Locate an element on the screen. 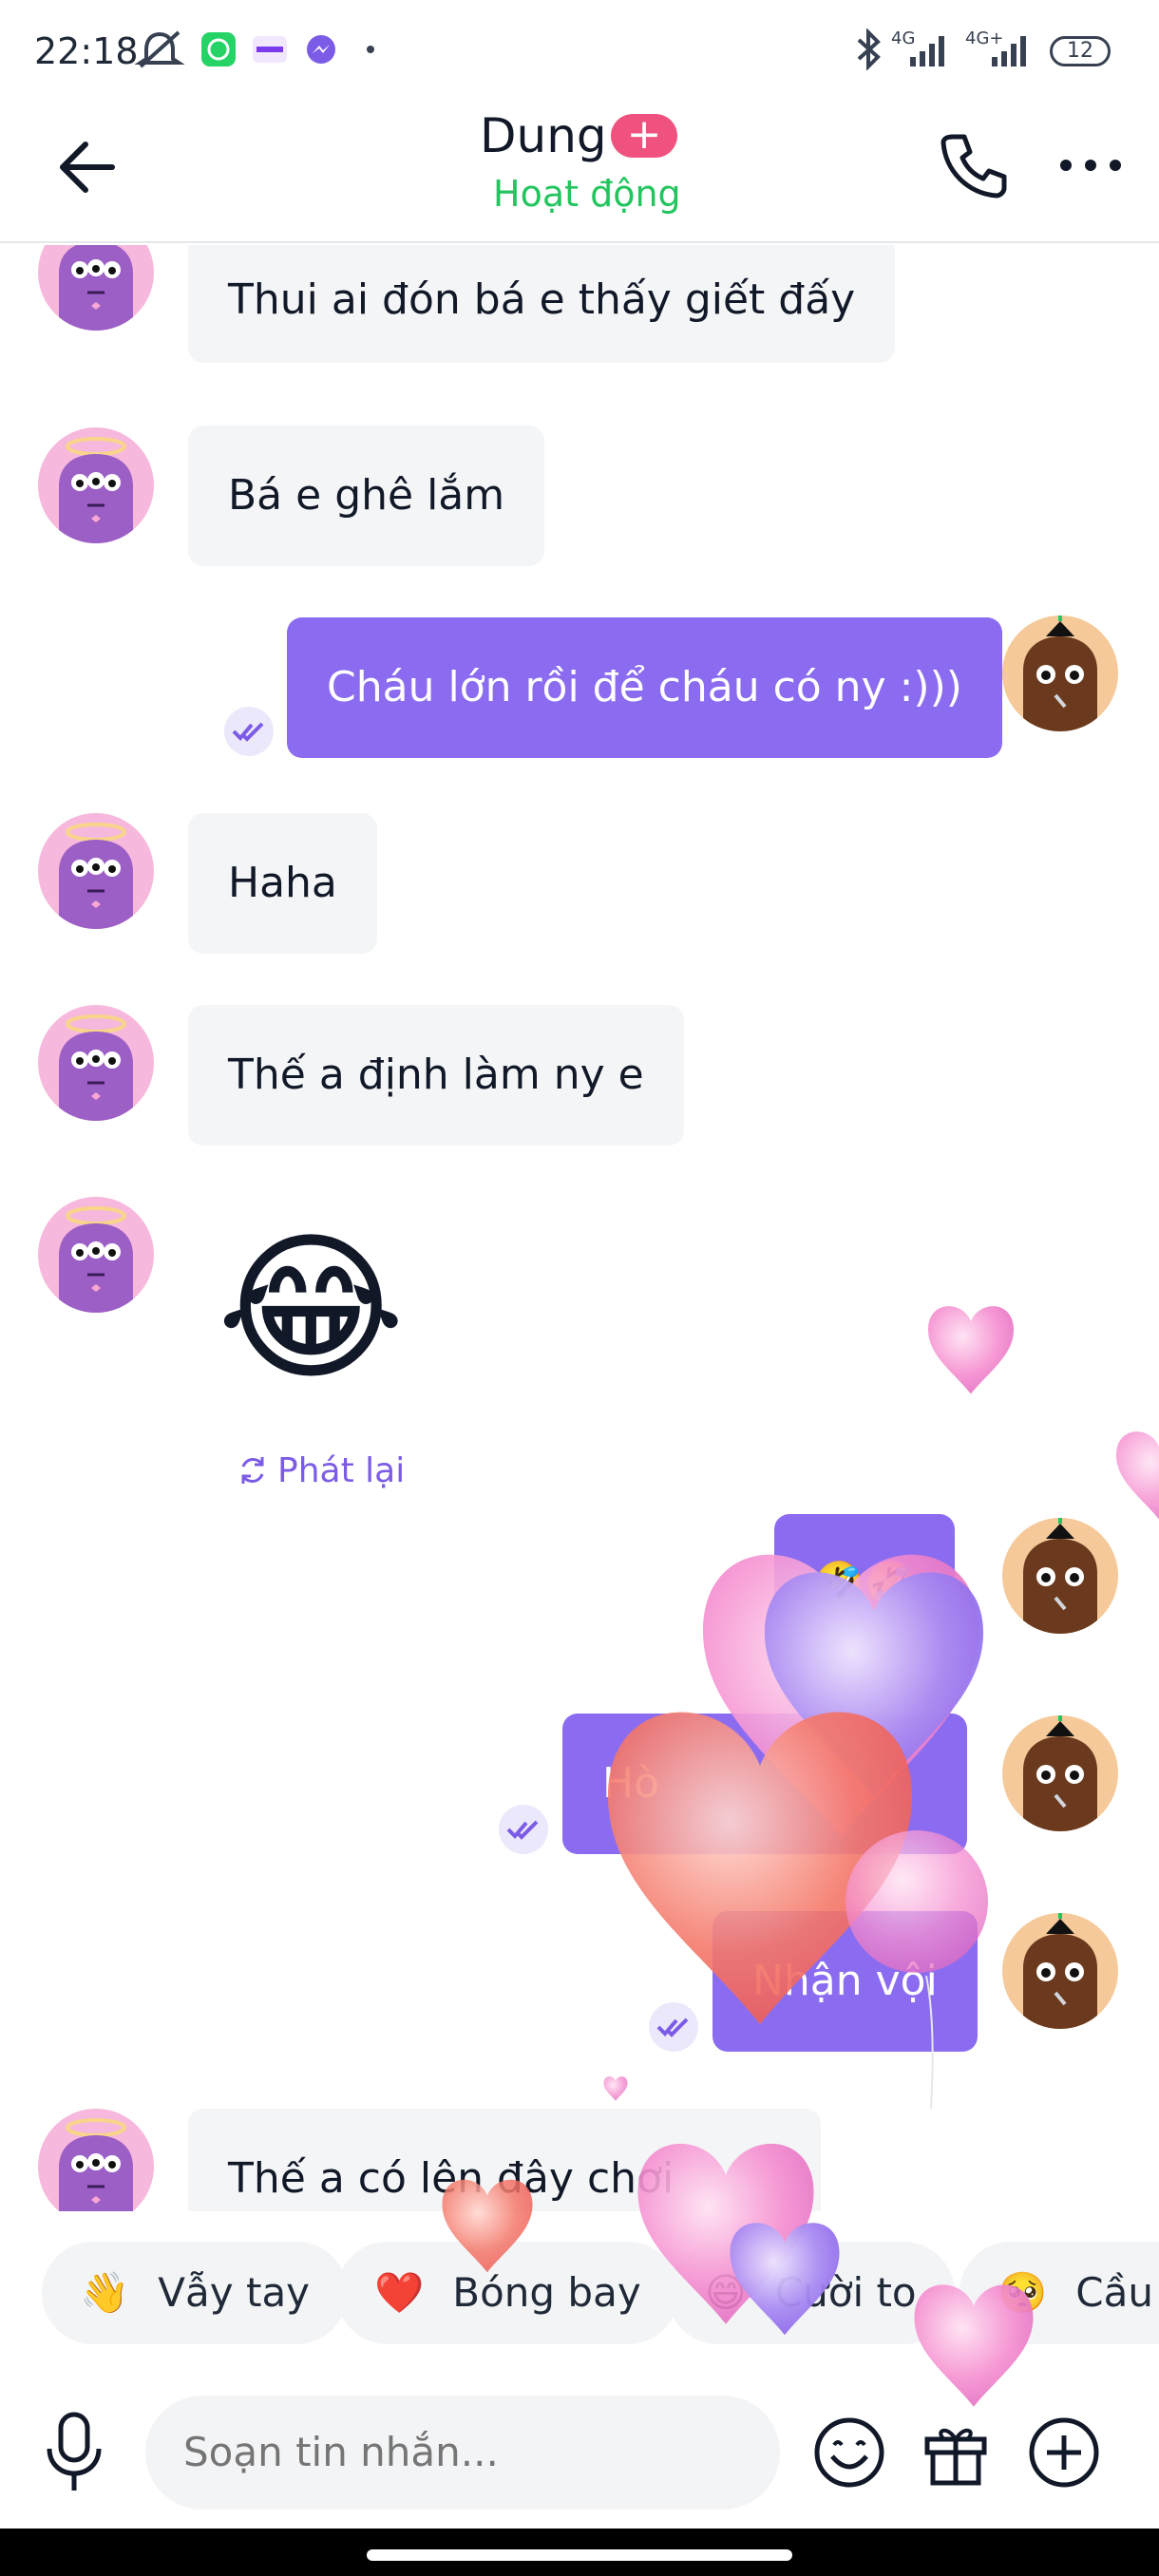 The height and width of the screenshot is (2576, 1159). add-friend-badge: + is located at coordinates (644, 136).